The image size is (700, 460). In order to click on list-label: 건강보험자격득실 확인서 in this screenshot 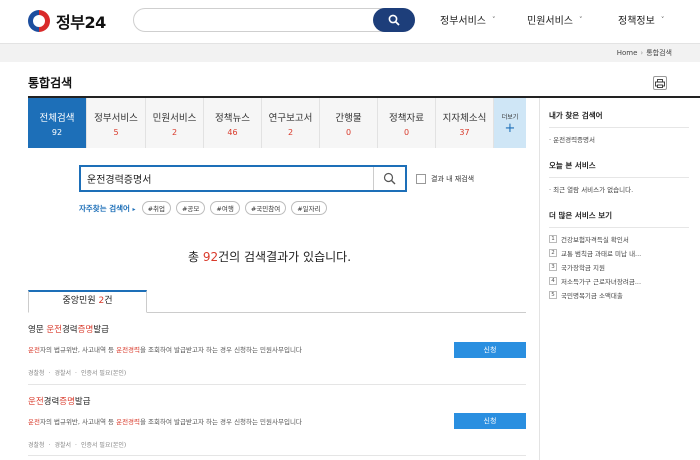, I will do `click(595, 240)`.